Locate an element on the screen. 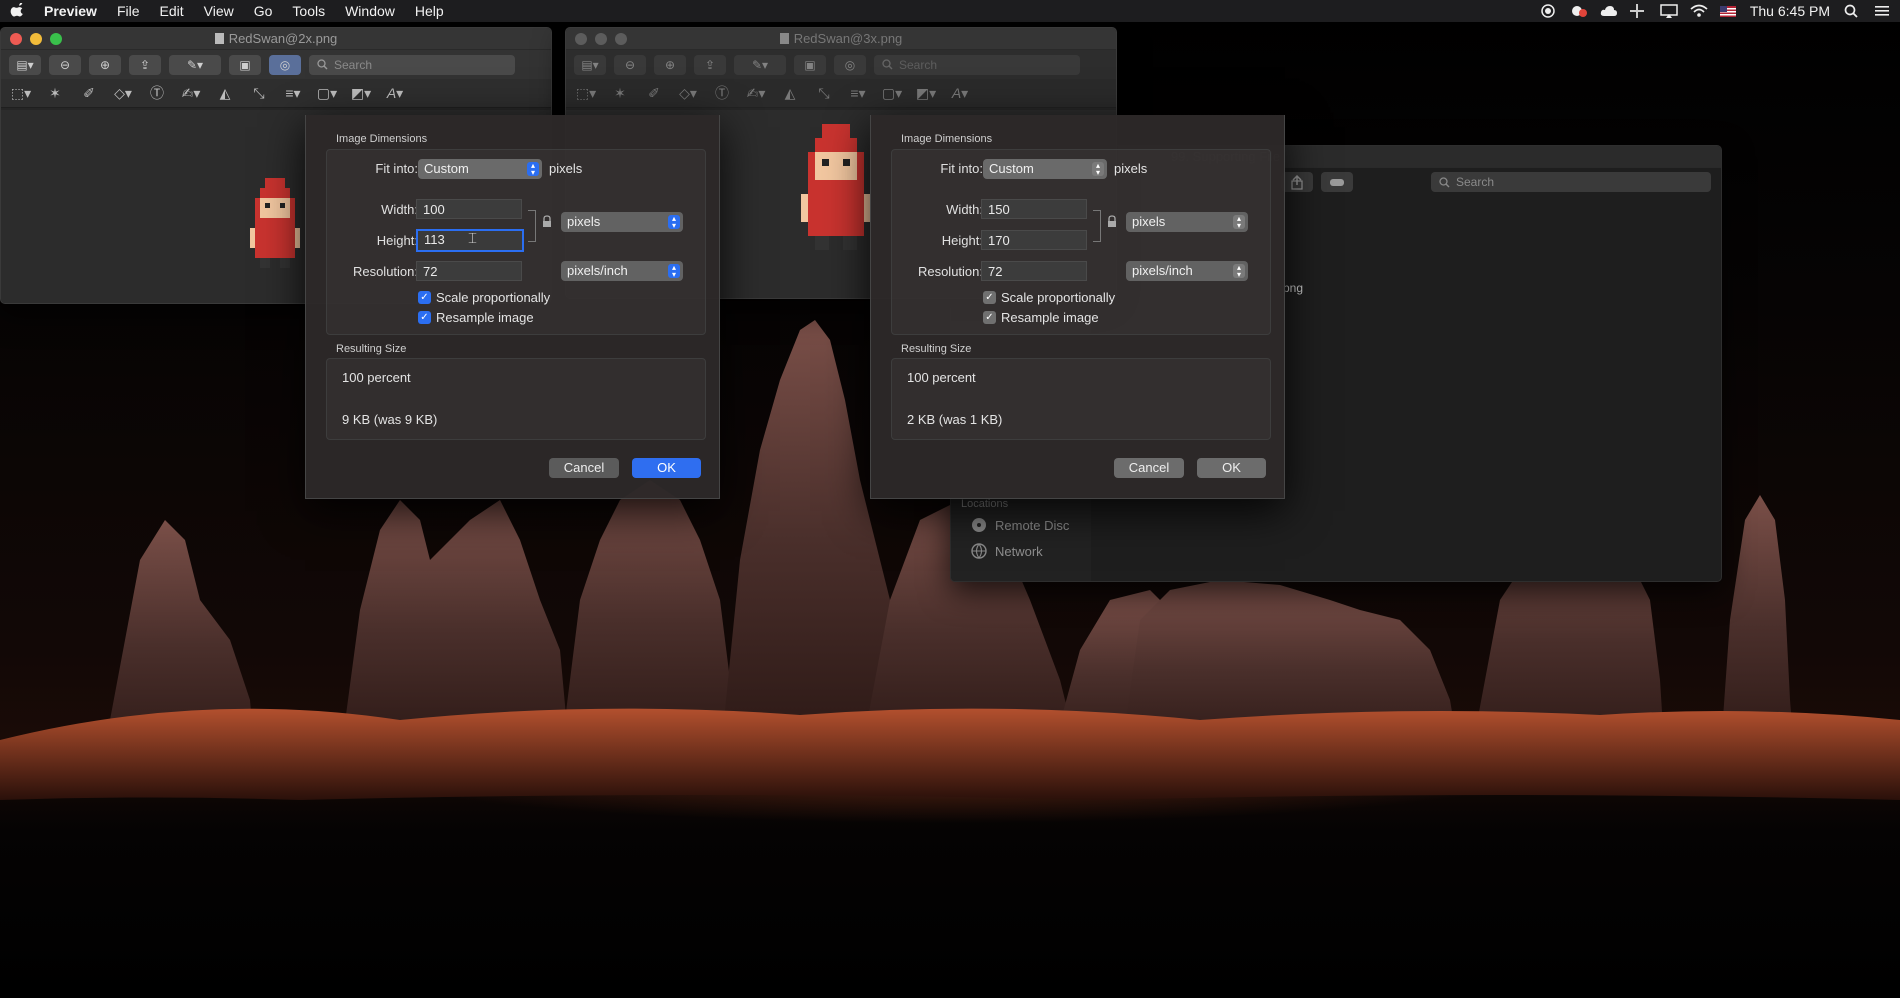 The width and height of the screenshot is (1900, 998). sidebar-item-network: Network is located at coordinates (1007, 551).